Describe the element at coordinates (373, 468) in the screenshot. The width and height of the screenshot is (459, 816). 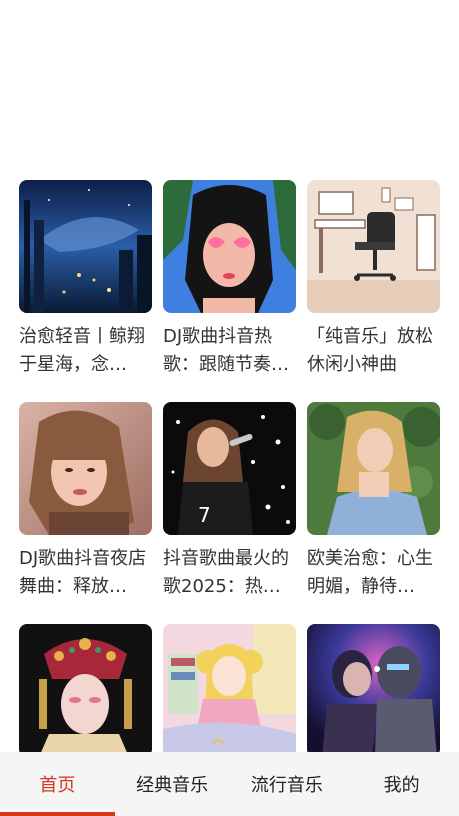
I see `blonde-woman-garden-cover` at that location.